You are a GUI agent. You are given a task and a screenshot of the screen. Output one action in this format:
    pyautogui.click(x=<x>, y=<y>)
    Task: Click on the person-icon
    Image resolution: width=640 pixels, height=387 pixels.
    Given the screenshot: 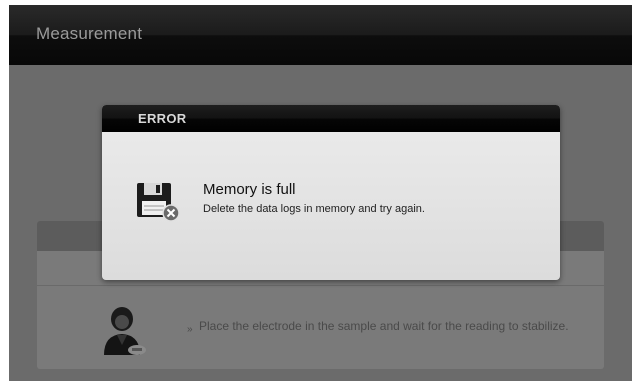 What is the action you would take?
    pyautogui.click(x=125, y=331)
    